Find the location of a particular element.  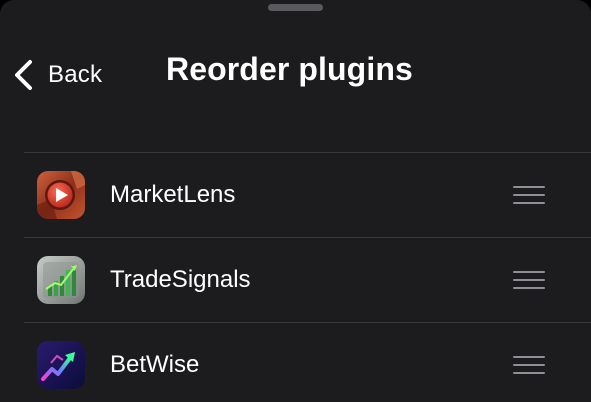

plugin-name: MarketLens is located at coordinates (173, 194).